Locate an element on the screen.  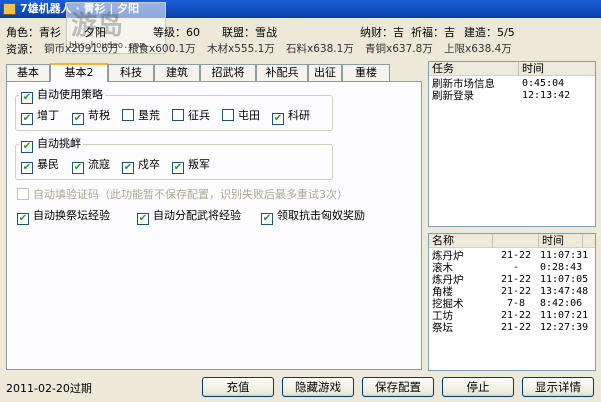
raid-checkbox-mob: ✔ 暴民 is located at coordinates (40, 166).